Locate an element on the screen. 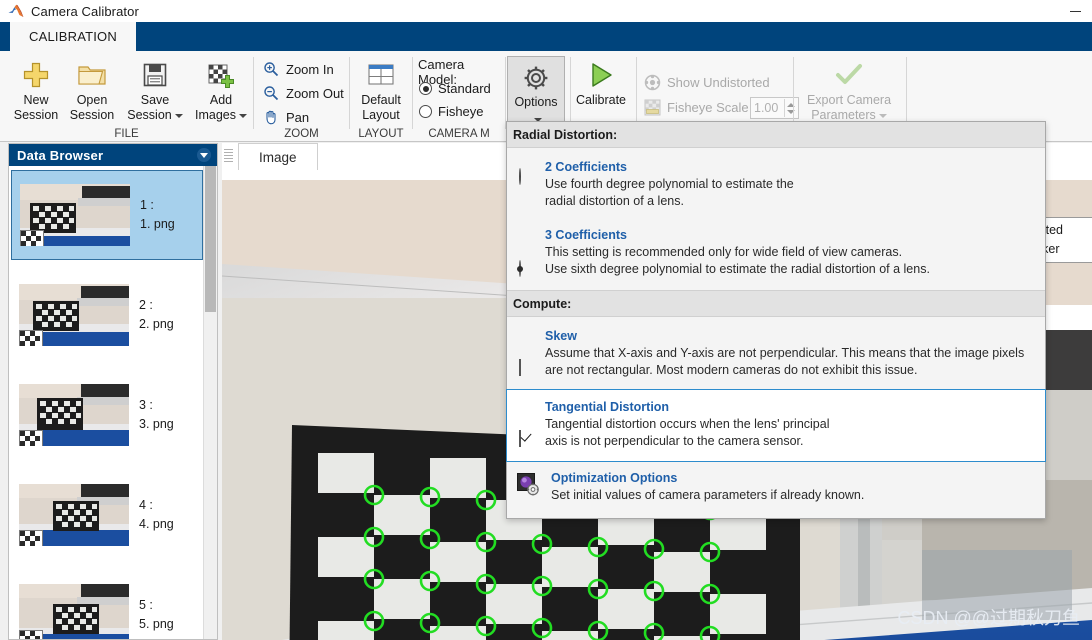 Image resolution: width=1092 pixels, height=640 pixels. fisheye-scale-value: 1.00 is located at coordinates (766, 108).